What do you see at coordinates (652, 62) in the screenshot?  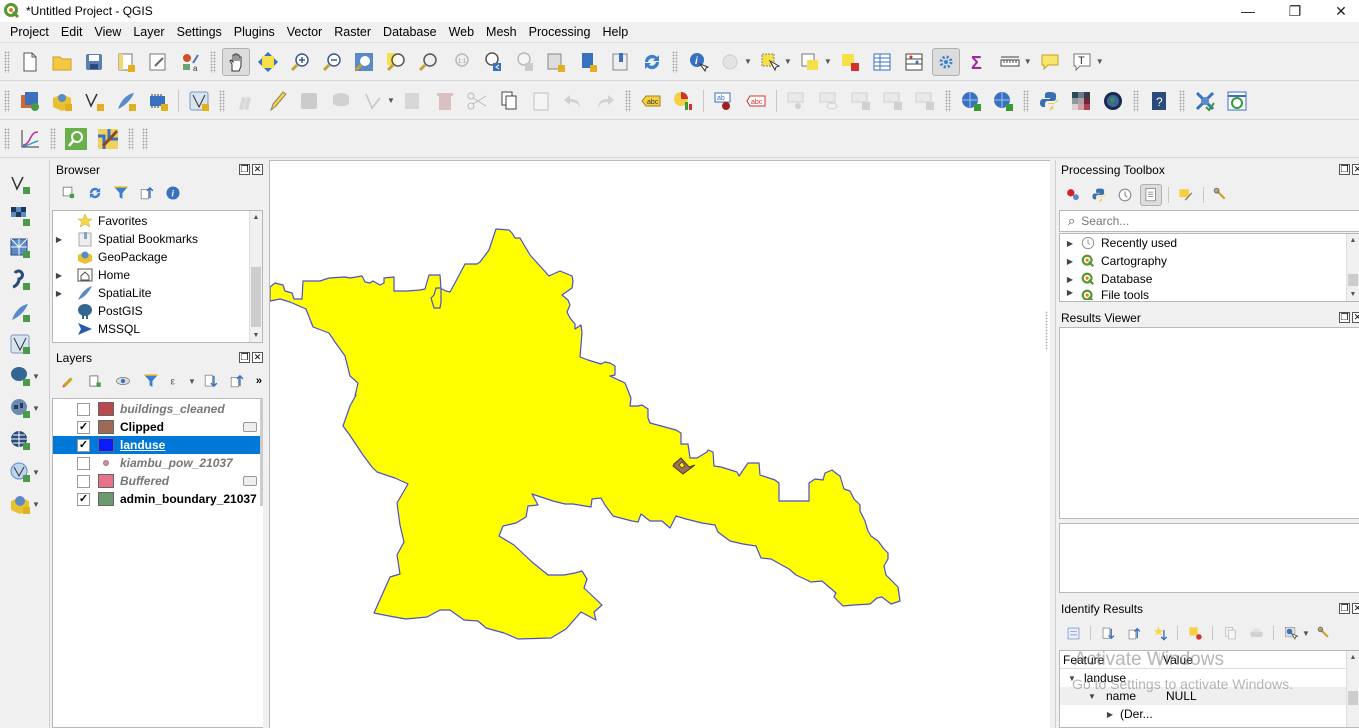 I see `refresh-icon` at bounding box center [652, 62].